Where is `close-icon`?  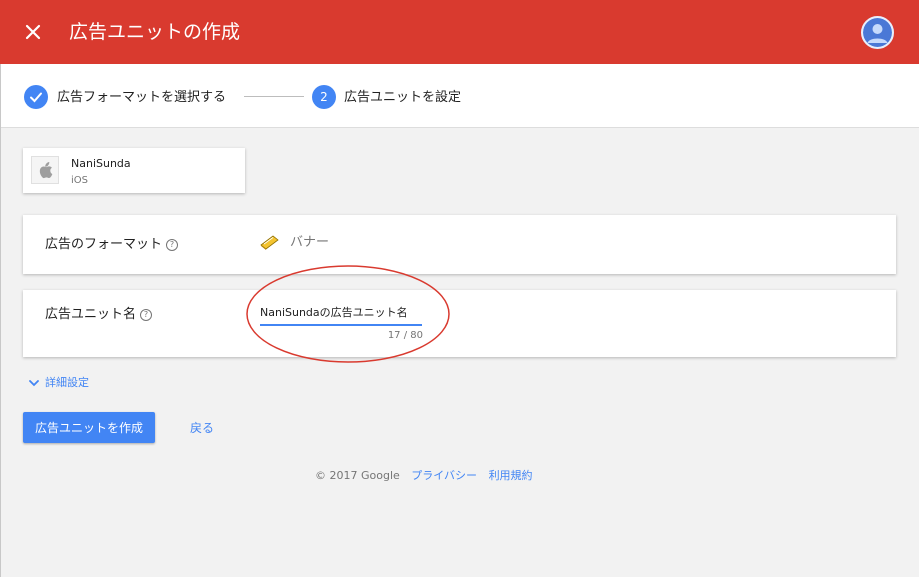
close-icon is located at coordinates (33, 32).